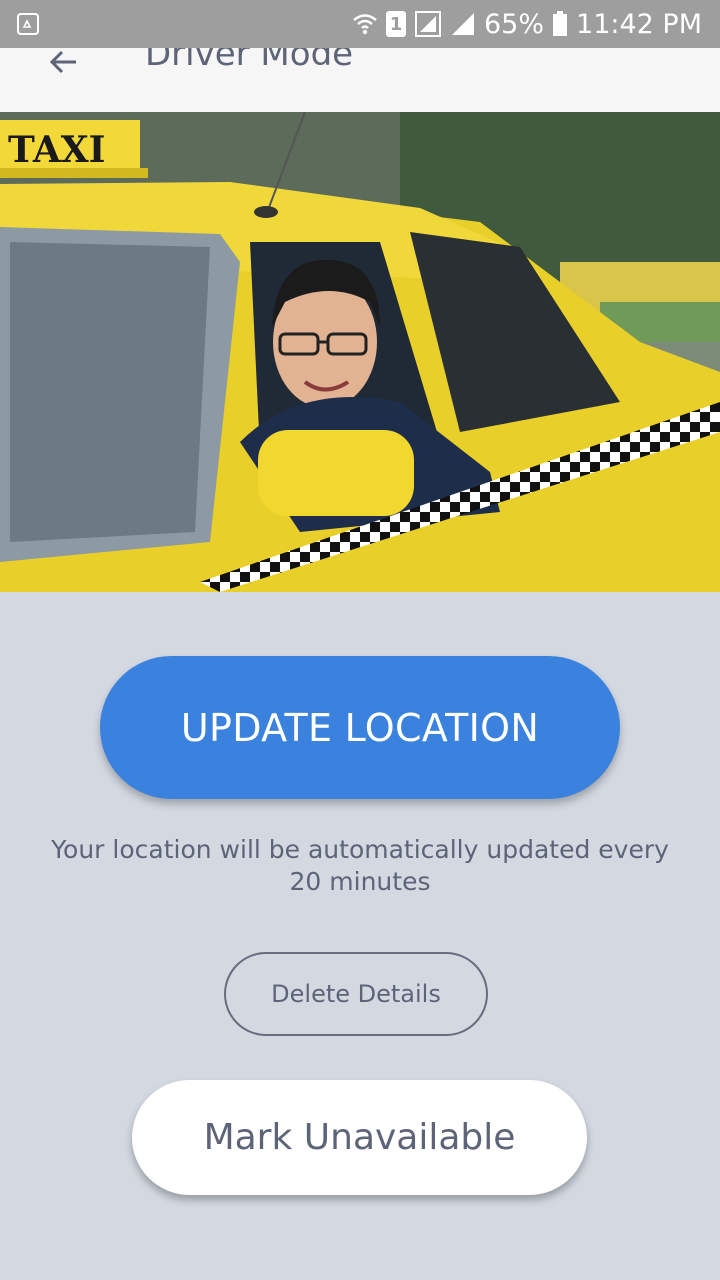  Describe the element at coordinates (365, 24) in the screenshot. I see `wifi-icon` at that location.